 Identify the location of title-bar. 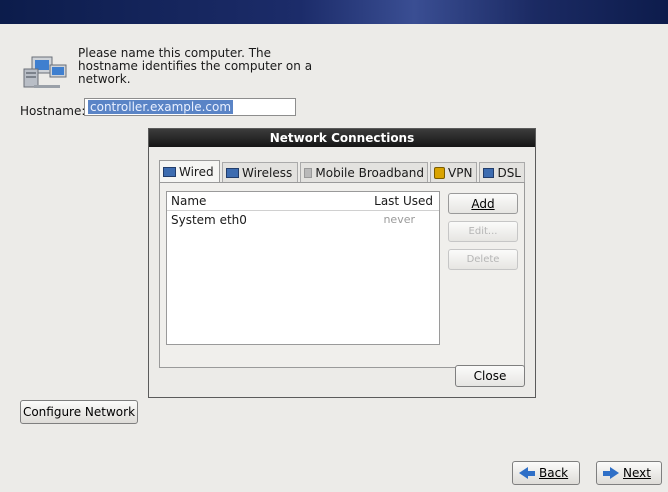
(334, 12).